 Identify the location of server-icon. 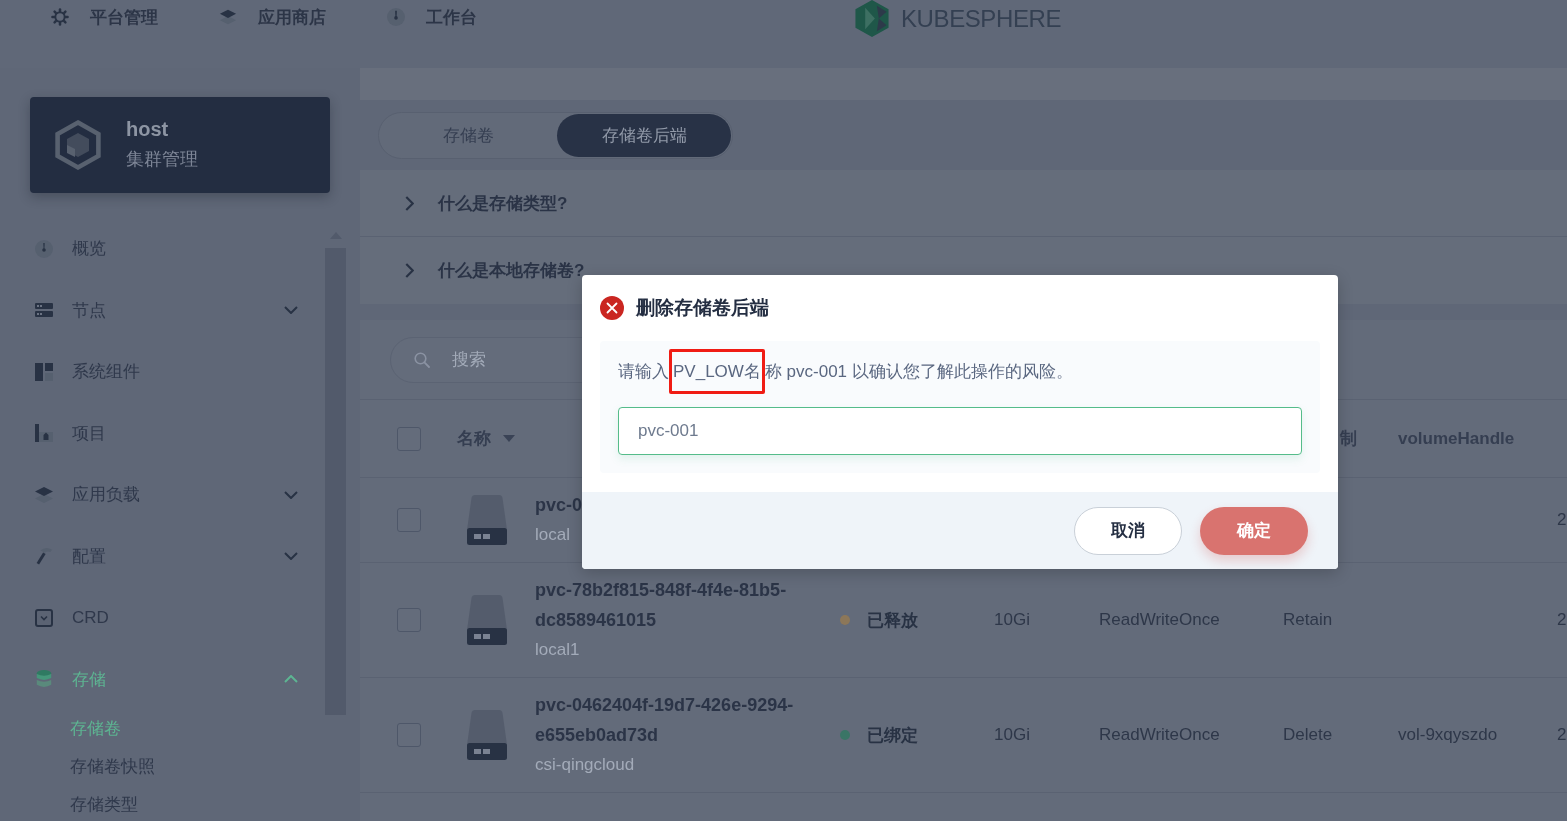
(44, 310).